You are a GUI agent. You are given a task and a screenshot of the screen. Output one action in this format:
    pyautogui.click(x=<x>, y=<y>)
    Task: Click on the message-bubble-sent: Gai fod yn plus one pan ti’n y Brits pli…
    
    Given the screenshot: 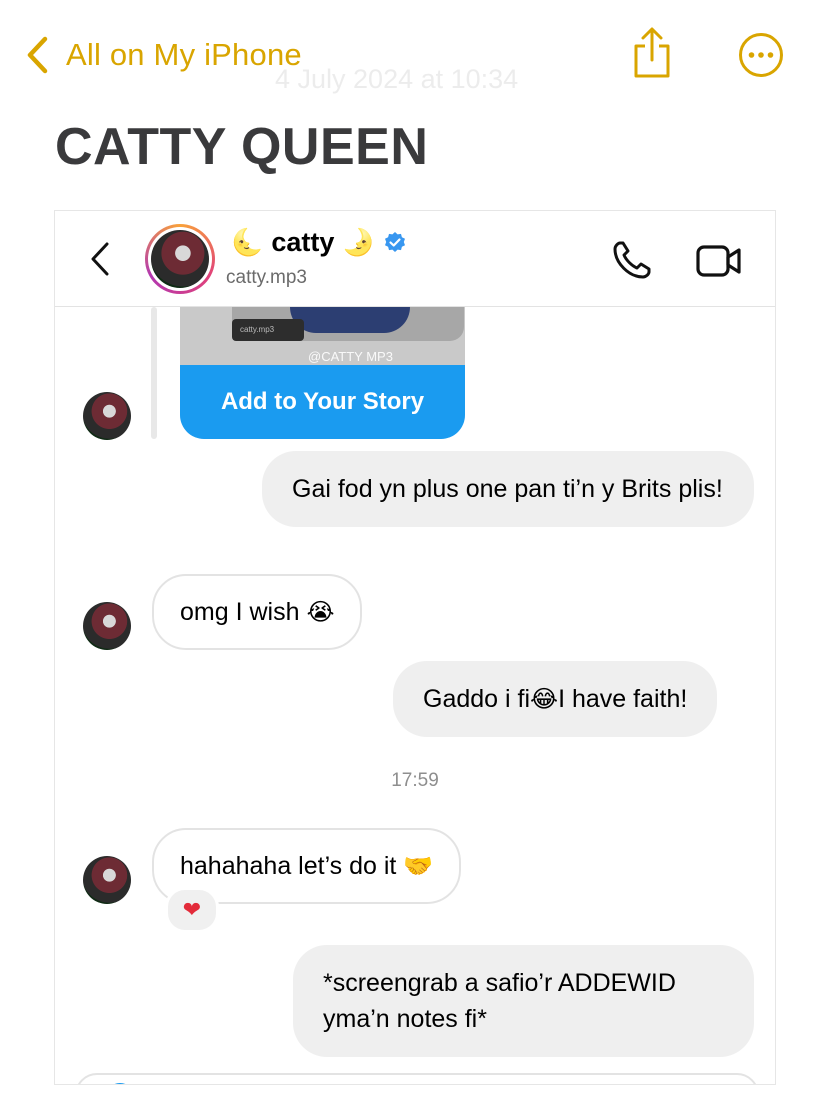 What is the action you would take?
    pyautogui.click(x=508, y=489)
    